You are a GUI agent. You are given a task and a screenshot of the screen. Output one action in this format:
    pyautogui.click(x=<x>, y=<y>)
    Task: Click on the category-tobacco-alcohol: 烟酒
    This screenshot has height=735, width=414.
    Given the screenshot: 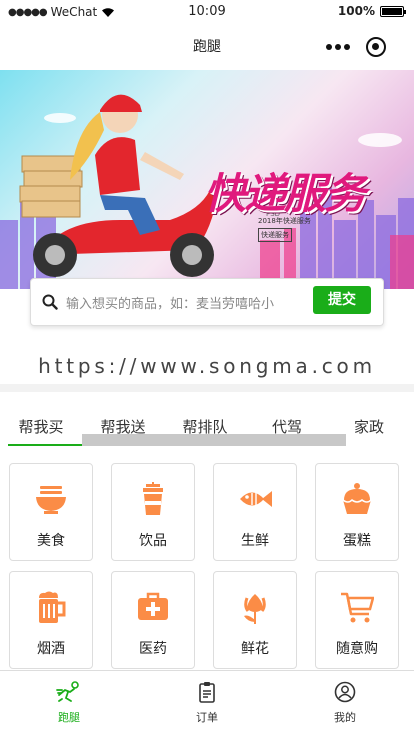 What is the action you would take?
    pyautogui.click(x=51, y=620)
    